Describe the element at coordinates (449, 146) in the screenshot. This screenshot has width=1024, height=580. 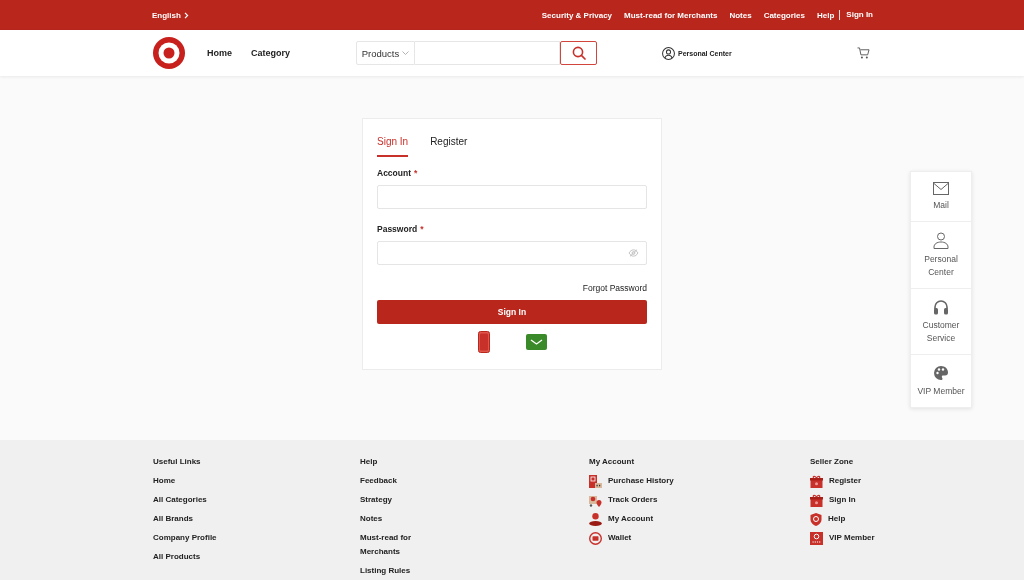
I see `tab: Register` at that location.